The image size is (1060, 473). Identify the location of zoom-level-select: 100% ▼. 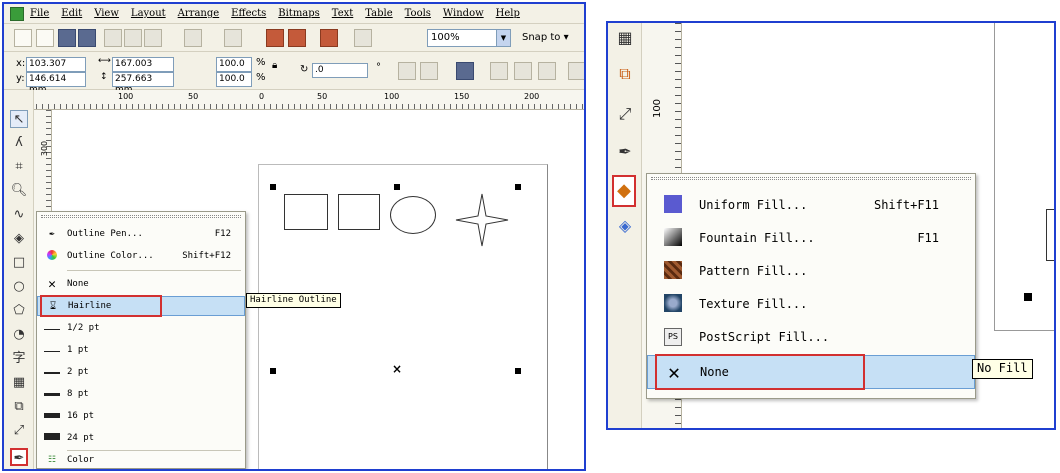
(469, 38).